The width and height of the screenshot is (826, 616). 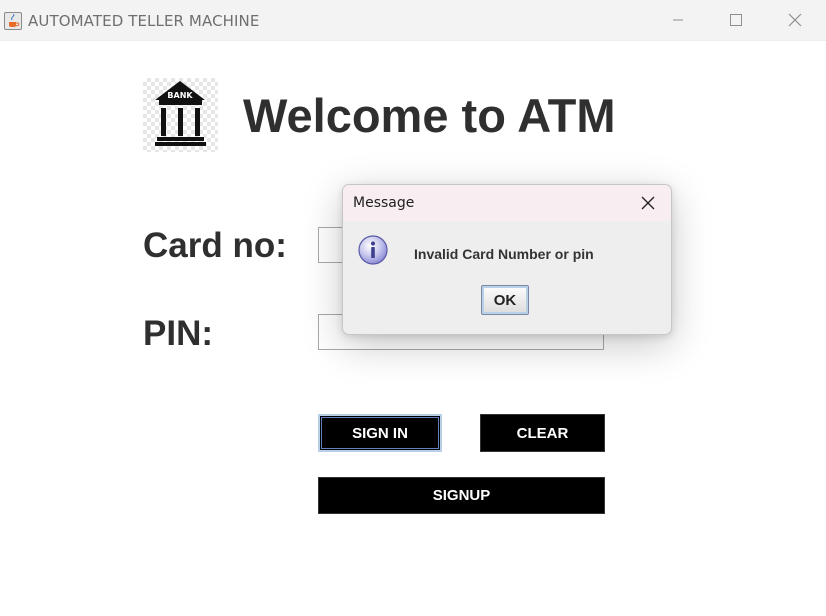 I want to click on ok-button: OK, so click(x=505, y=300).